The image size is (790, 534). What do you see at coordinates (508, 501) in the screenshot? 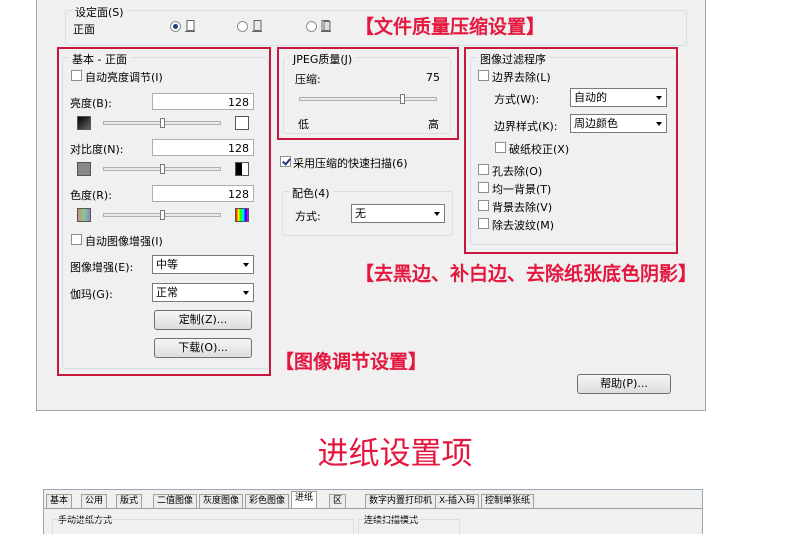
I see `tab-sheet-control: 控制单张纸` at bounding box center [508, 501].